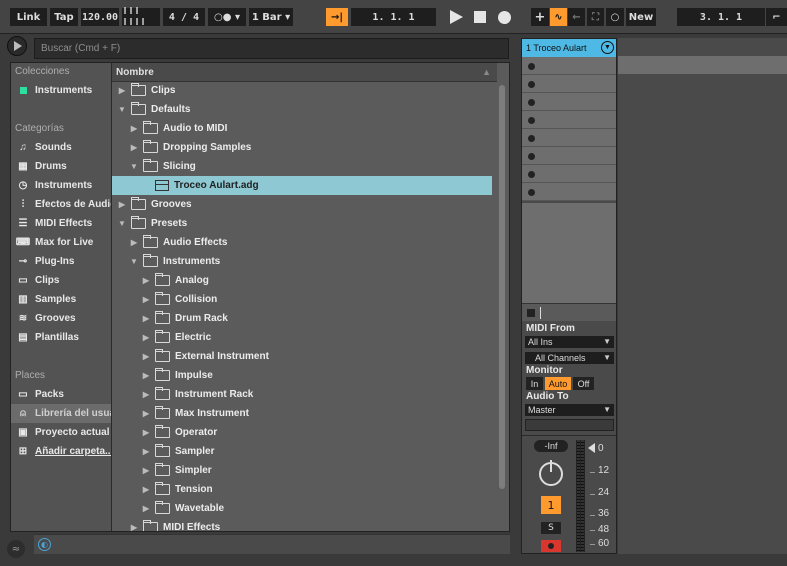 Image resolution: width=787 pixels, height=566 pixels. What do you see at coordinates (591, 448) in the screenshot?
I see `volume-fader-handle` at bounding box center [591, 448].